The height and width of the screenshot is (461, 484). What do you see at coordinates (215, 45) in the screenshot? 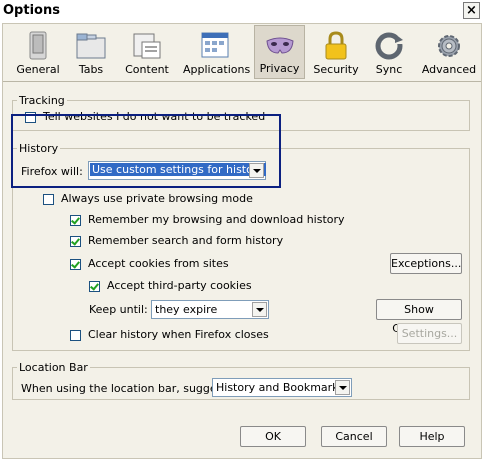
I see `applications-icon` at bounding box center [215, 45].